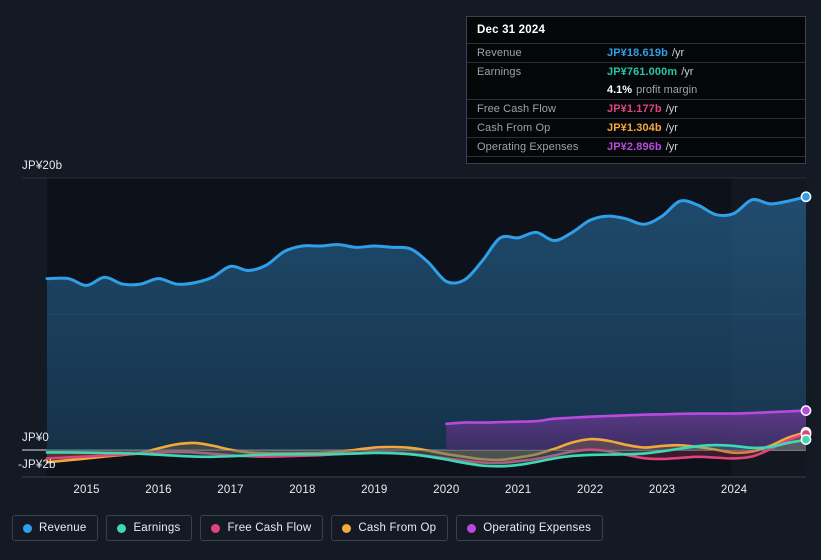  What do you see at coordinates (374, 490) in the screenshot?
I see `x-axis-tick-2019: 2019` at bounding box center [374, 490].